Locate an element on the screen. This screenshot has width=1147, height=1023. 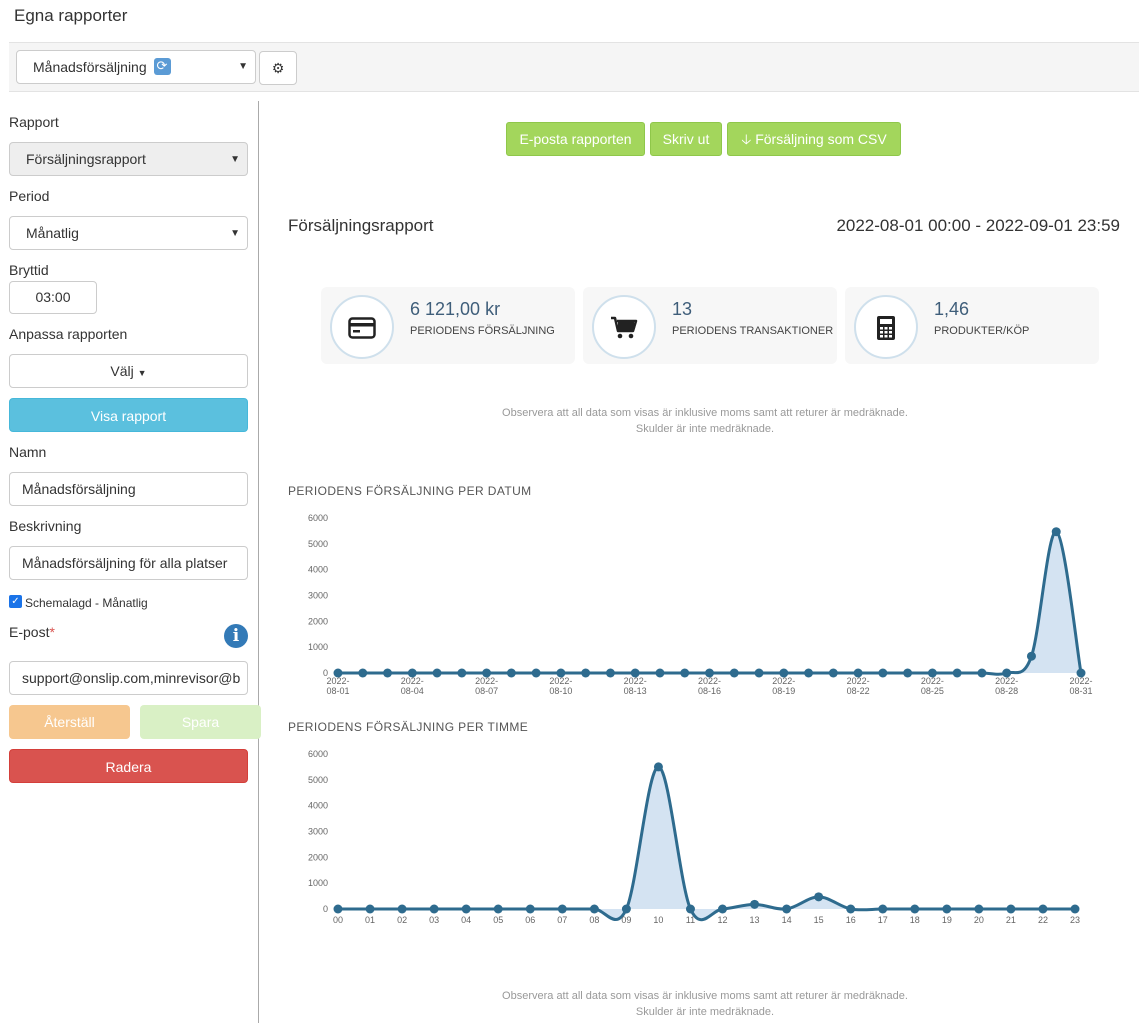
x-tick-label: 12 is located at coordinates (723, 920).